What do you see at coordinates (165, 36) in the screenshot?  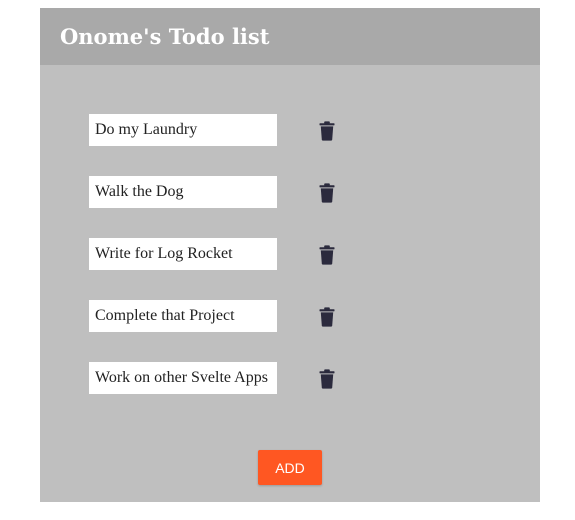 I see `page-title: Onome's Todo list` at bounding box center [165, 36].